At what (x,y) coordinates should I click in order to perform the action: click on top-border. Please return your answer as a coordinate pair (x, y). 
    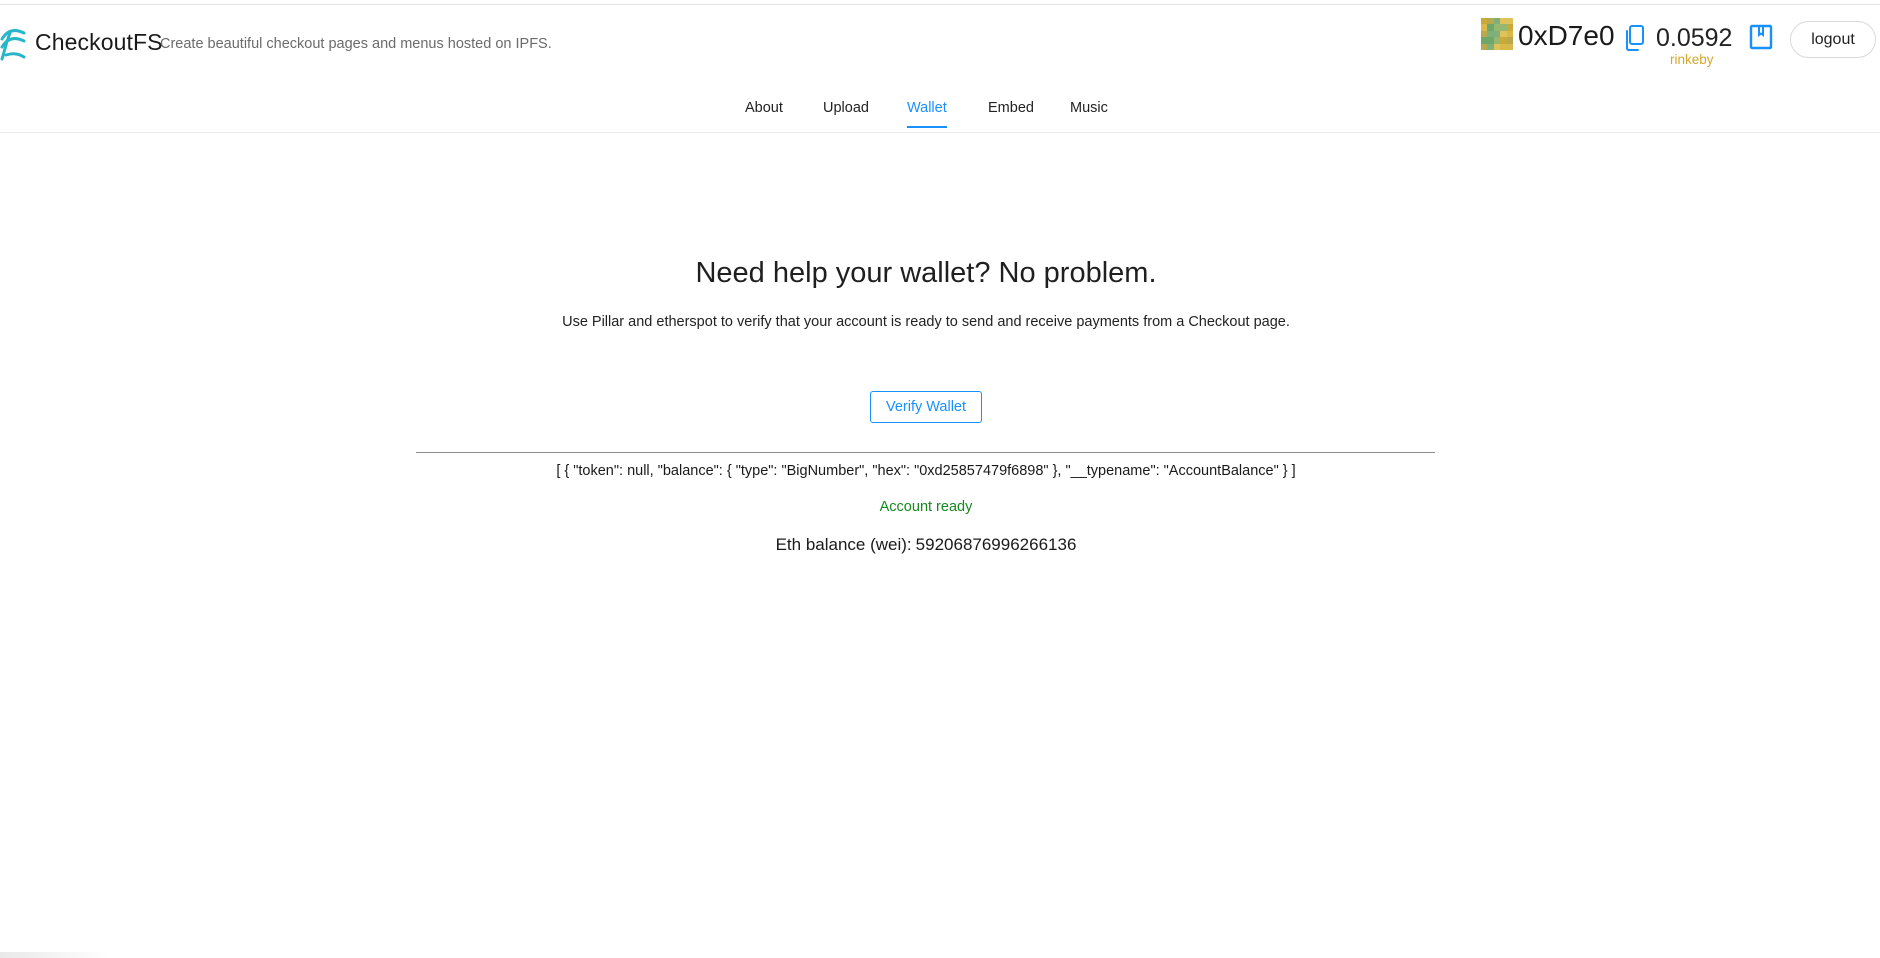
    Looking at the image, I should click on (940, 4).